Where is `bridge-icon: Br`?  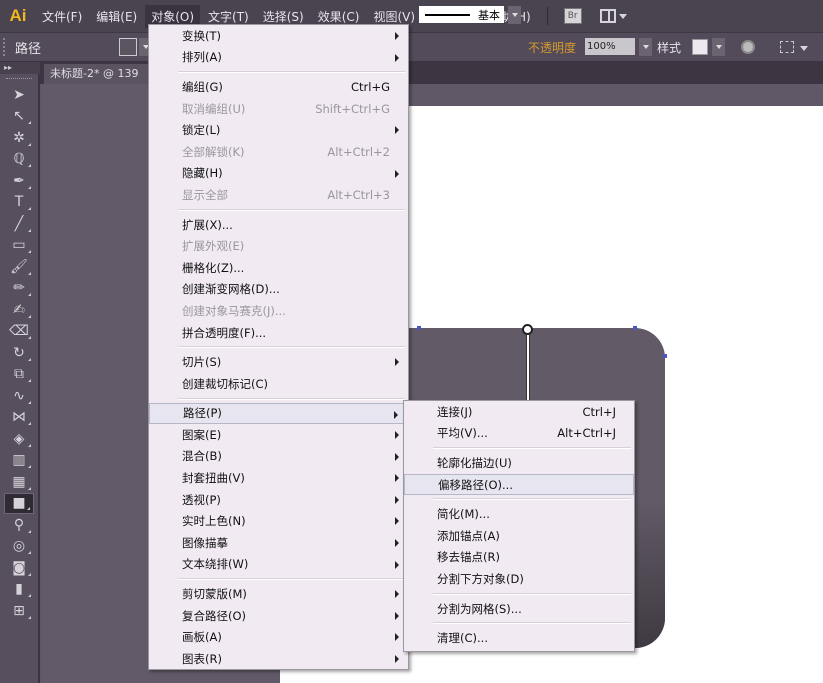
bridge-icon: Br is located at coordinates (572, 16).